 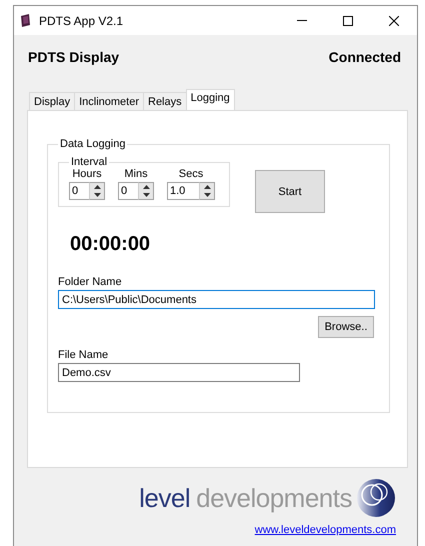 I want to click on display-title: PDTS Display, so click(x=74, y=58).